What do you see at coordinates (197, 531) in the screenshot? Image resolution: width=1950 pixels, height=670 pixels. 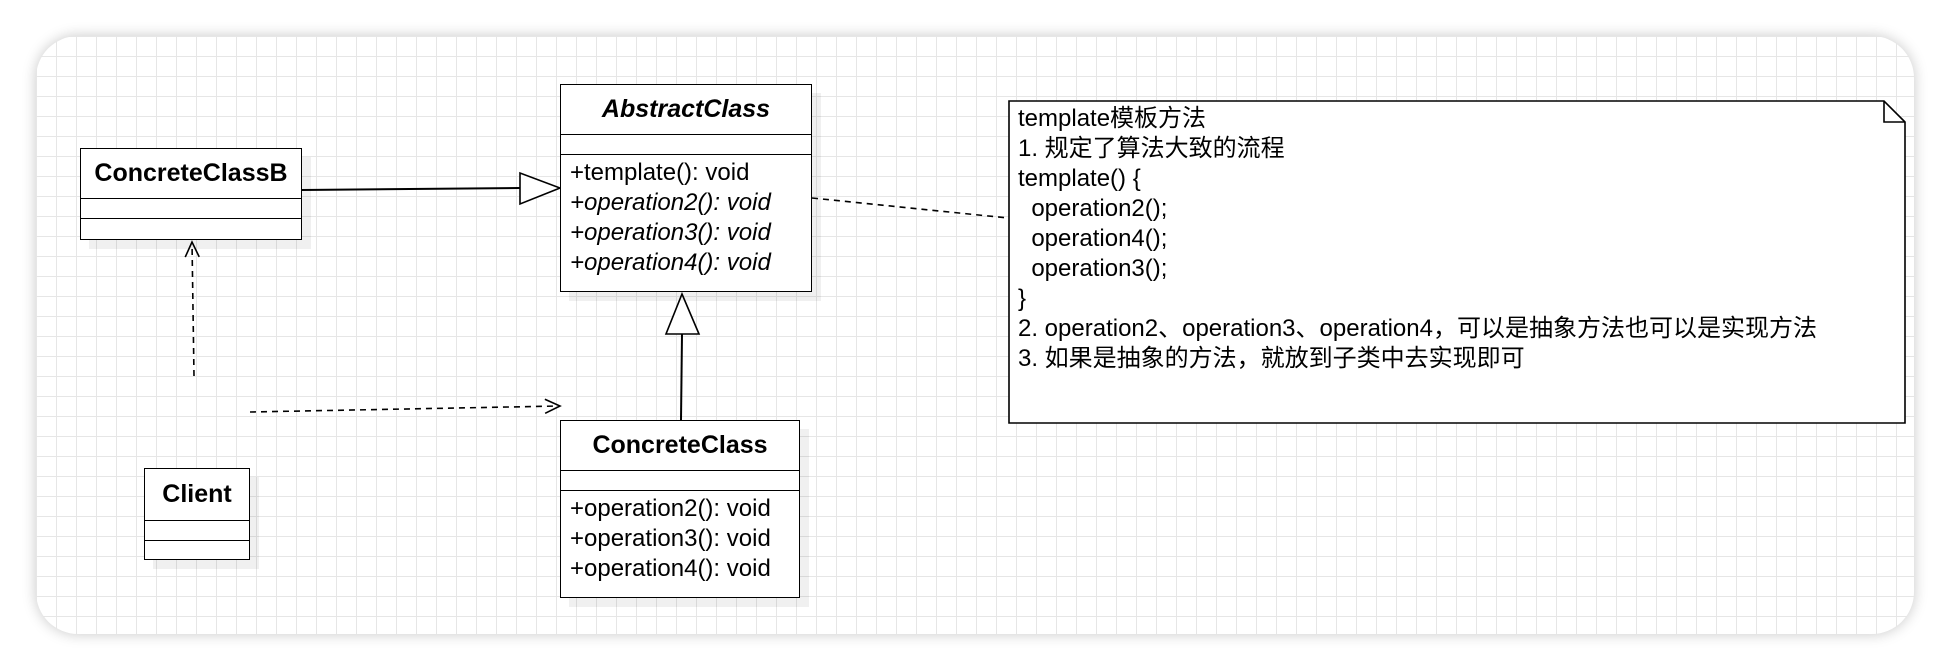 I see `class-client-attributes` at bounding box center [197, 531].